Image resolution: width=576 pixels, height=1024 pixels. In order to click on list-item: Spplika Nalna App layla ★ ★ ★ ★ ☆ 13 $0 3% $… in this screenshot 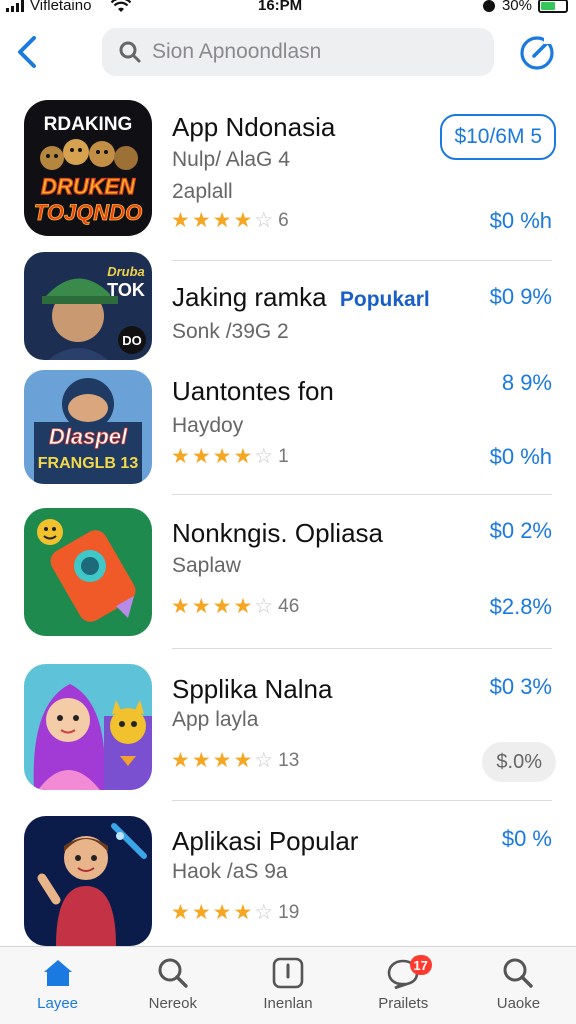, I will do `click(288, 734)`.